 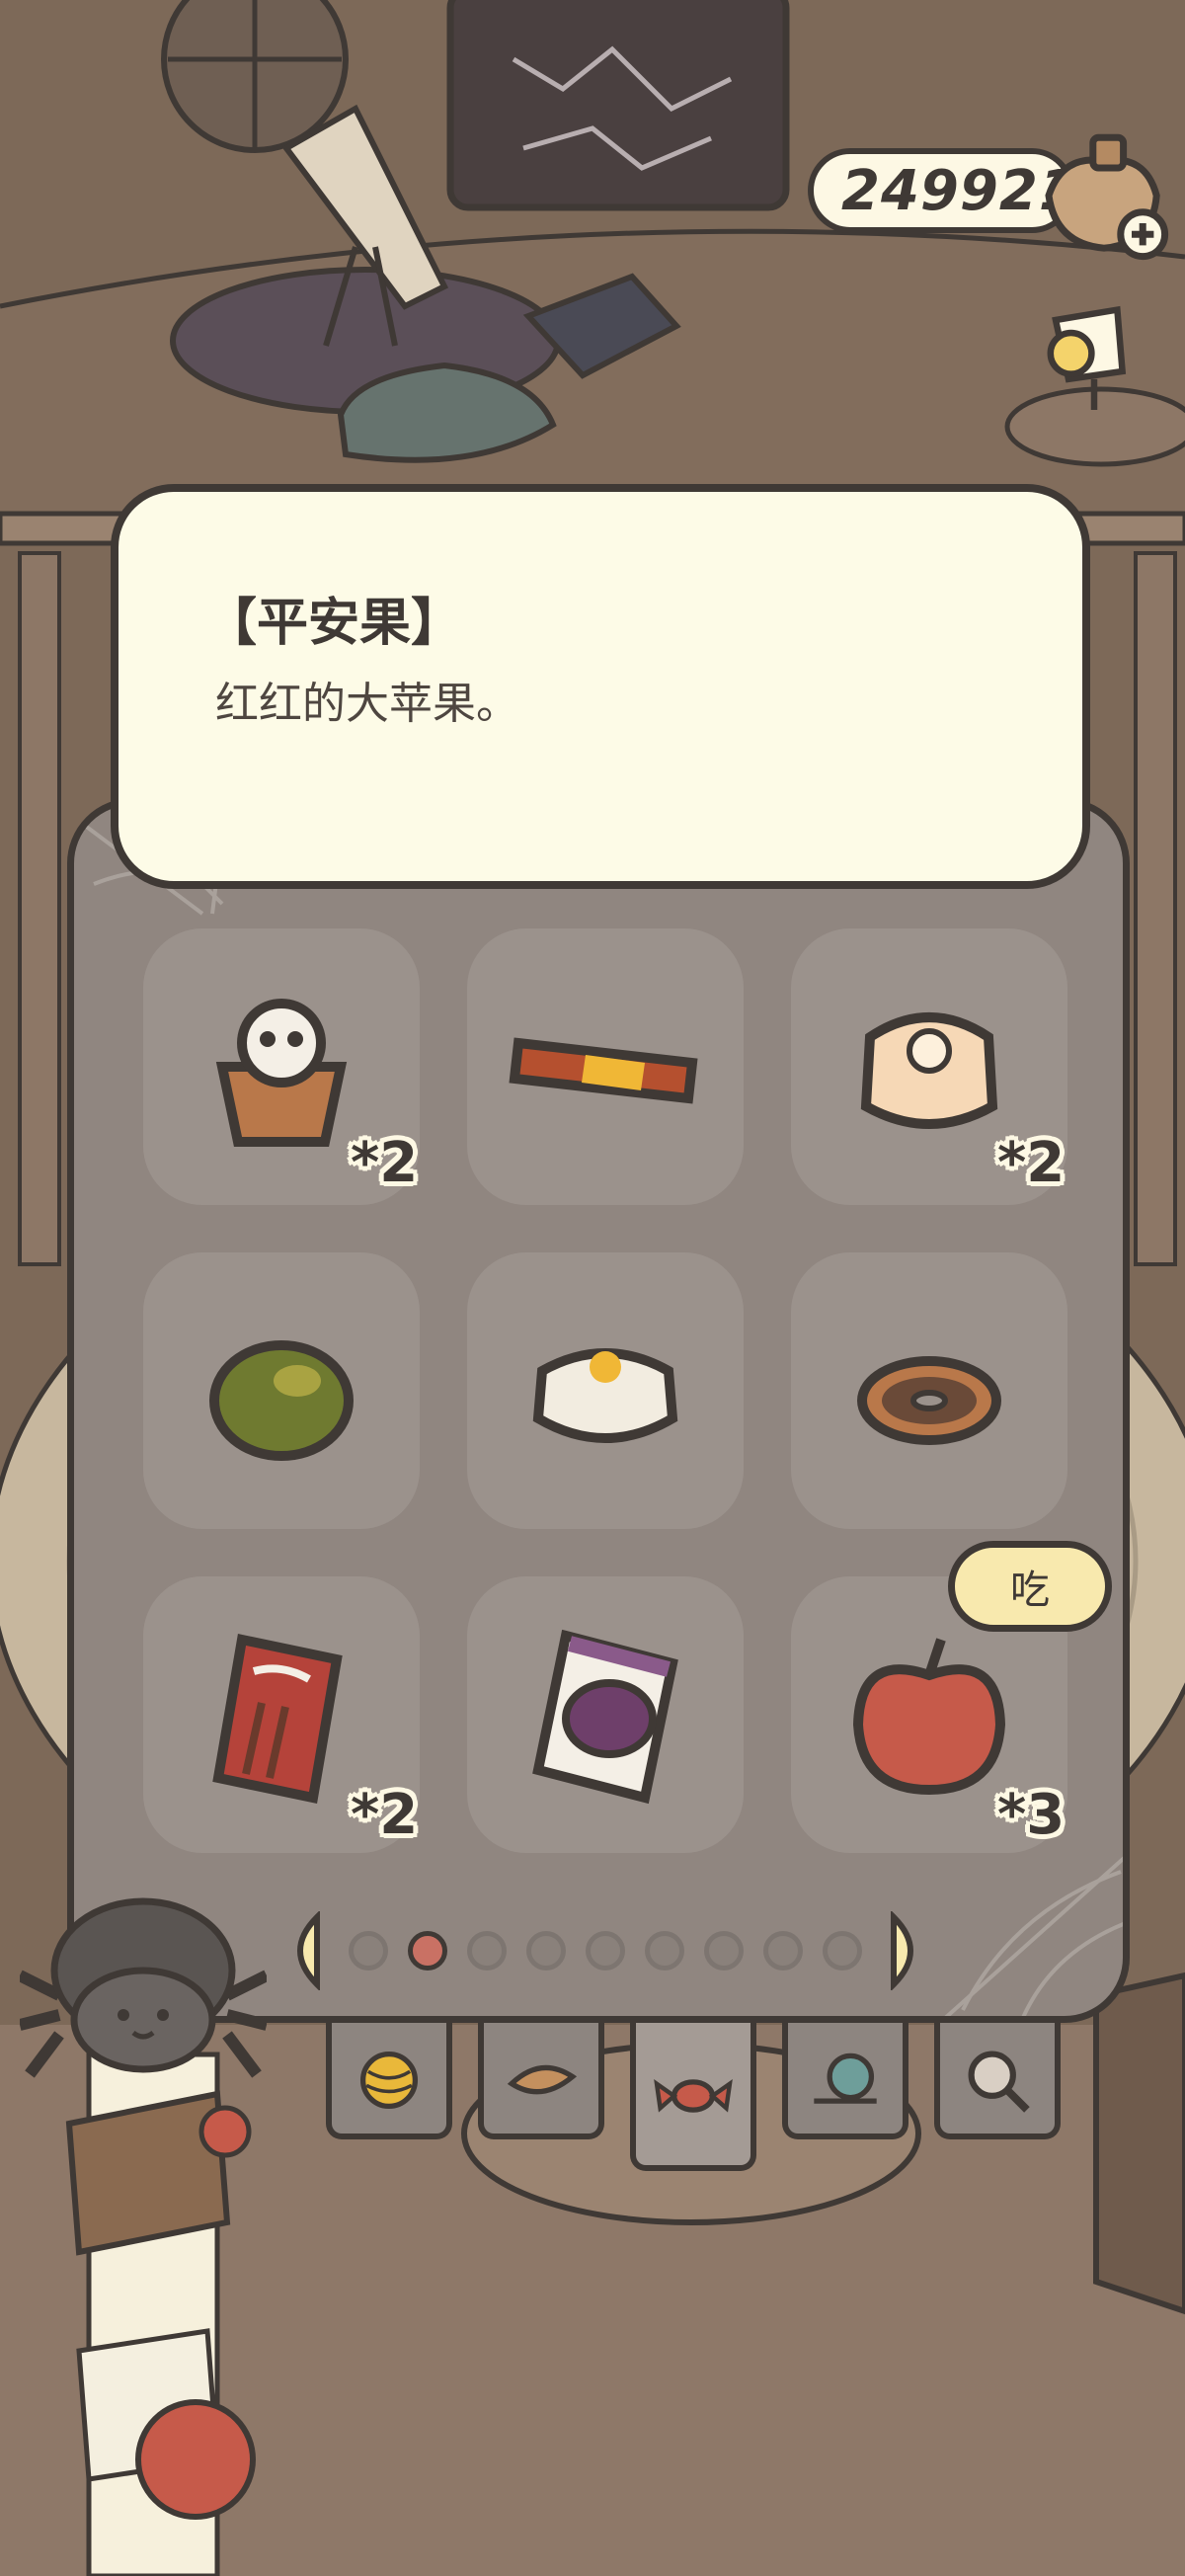 I want to click on page-dot-active, so click(x=428, y=1951).